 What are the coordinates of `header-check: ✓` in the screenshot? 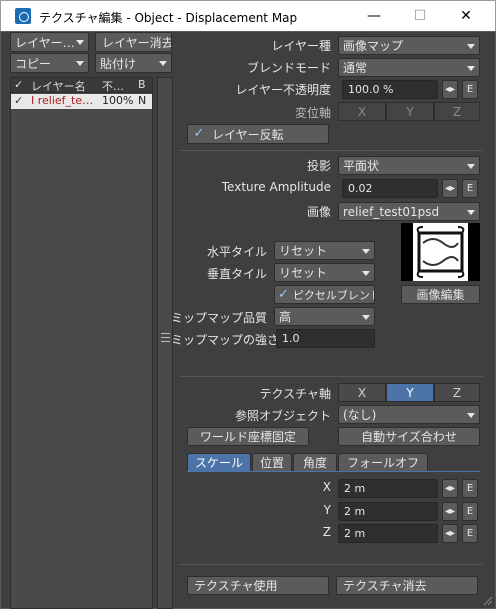 It's located at (19, 84).